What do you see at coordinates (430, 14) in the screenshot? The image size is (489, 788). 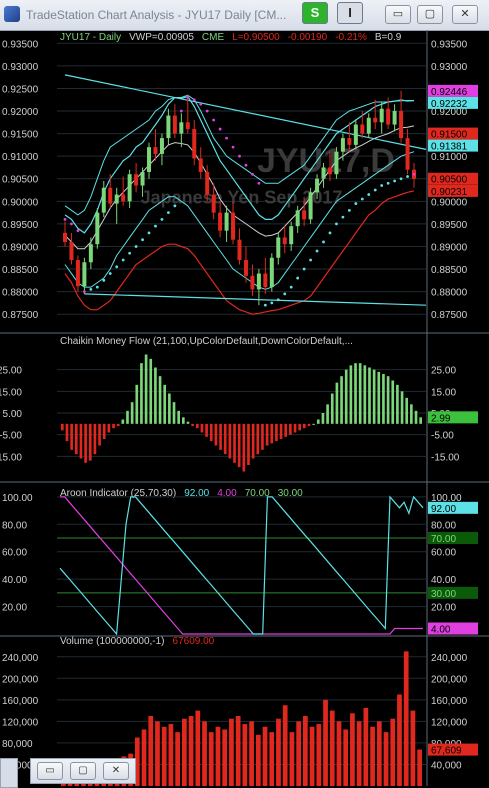 I see `restore-button: ▢` at bounding box center [430, 14].